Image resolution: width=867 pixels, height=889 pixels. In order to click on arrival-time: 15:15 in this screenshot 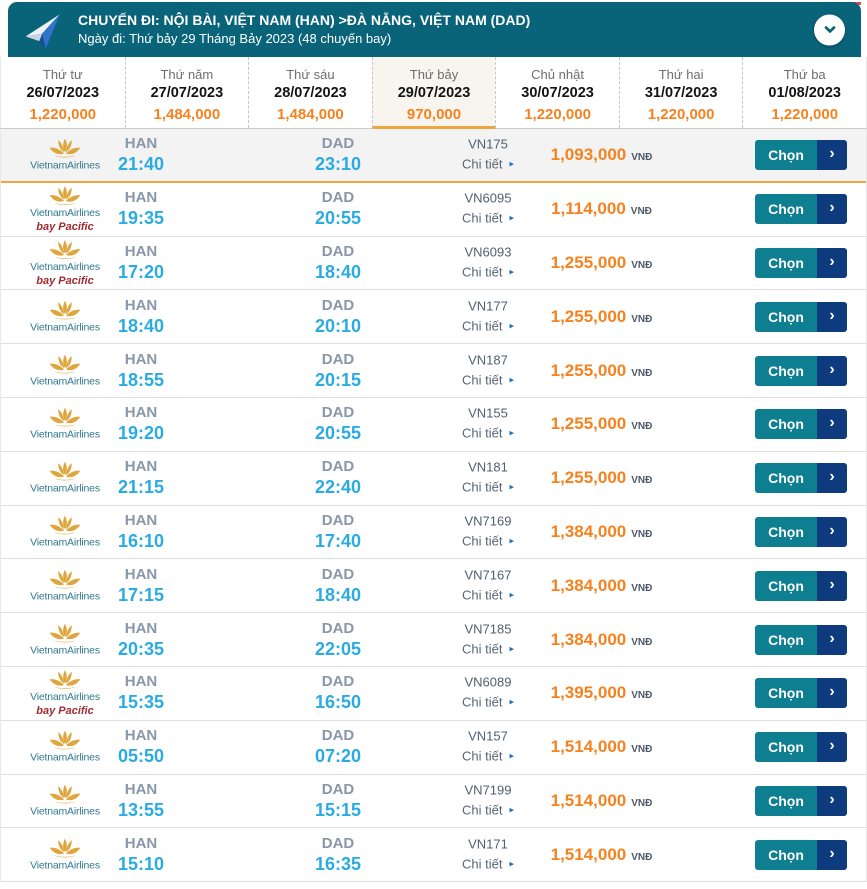, I will do `click(338, 809)`.